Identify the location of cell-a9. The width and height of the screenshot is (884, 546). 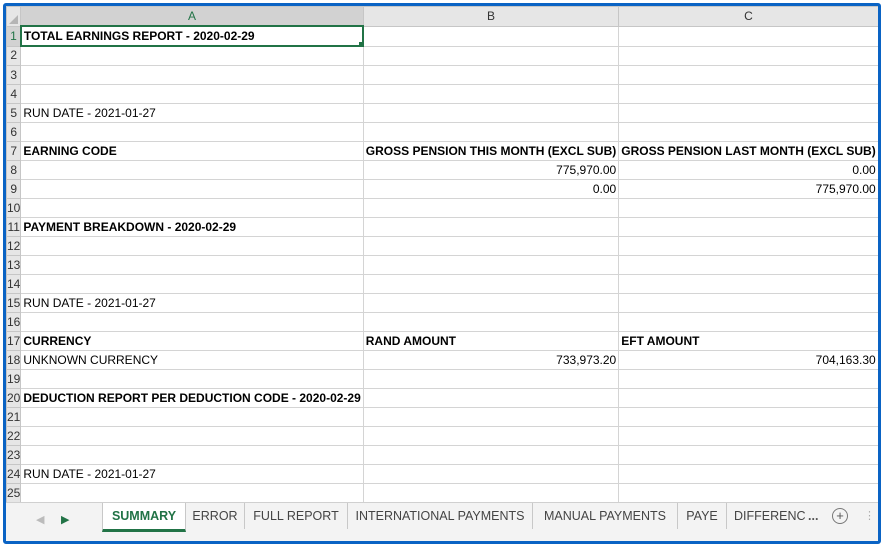
(192, 189).